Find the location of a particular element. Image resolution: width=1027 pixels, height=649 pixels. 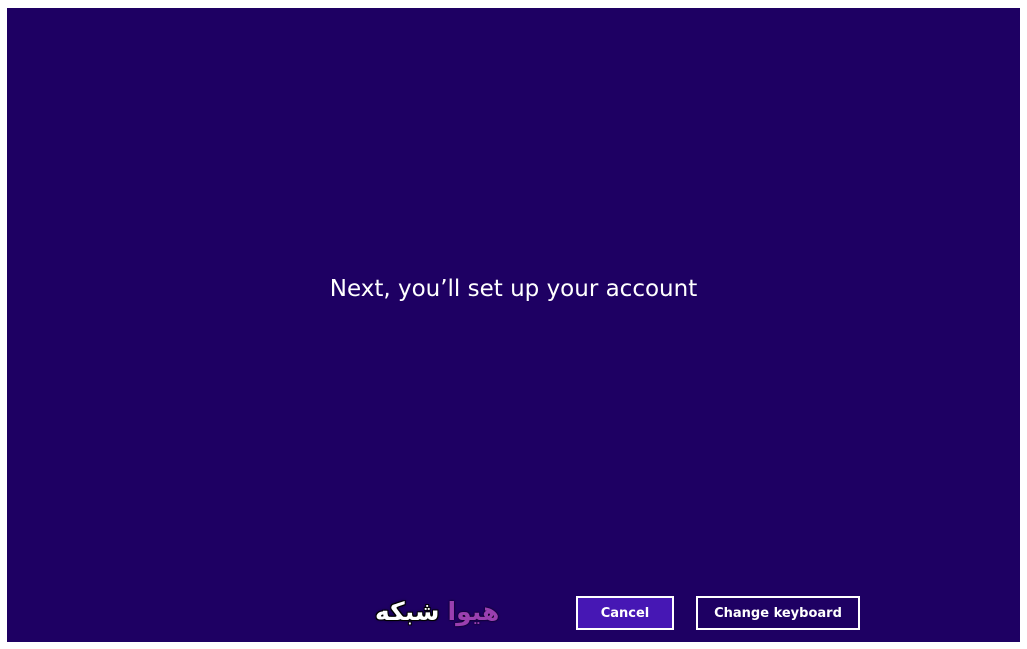

watermark-text-part2: شبکه is located at coordinates (407, 611).